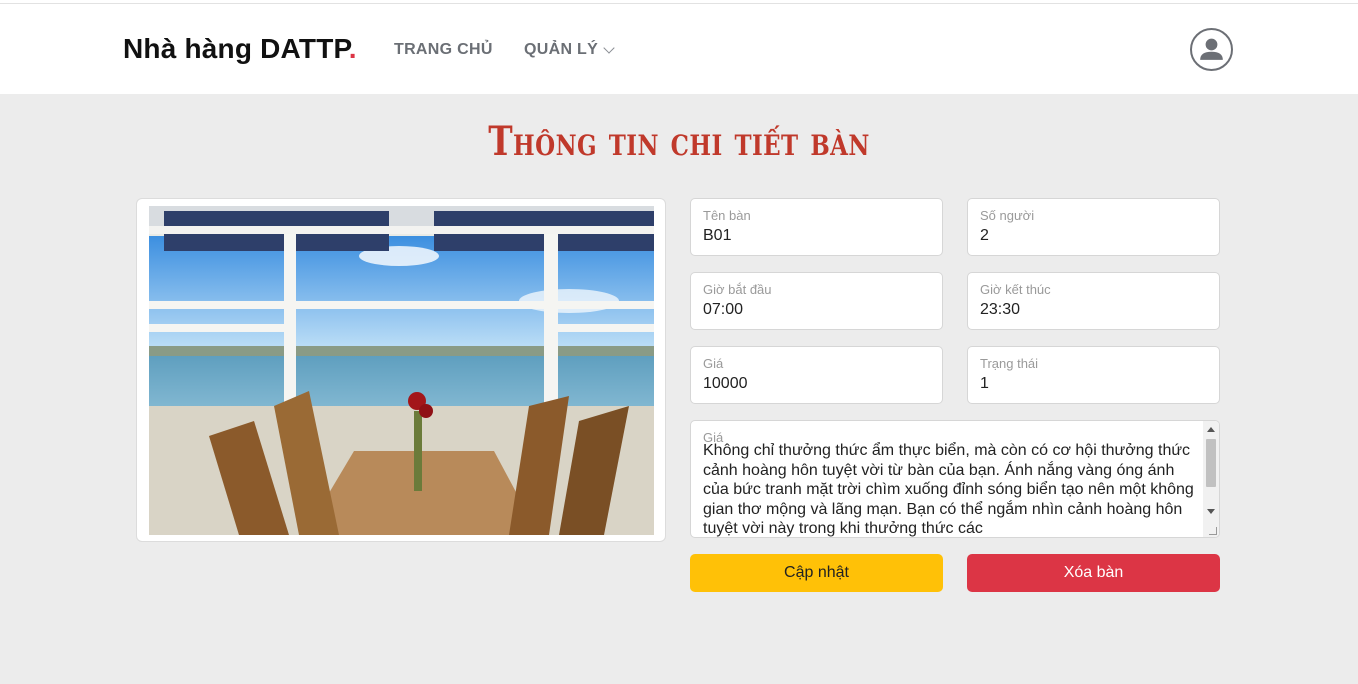 The image size is (1358, 684). What do you see at coordinates (737, 289) in the screenshot?
I see `start-time-label: Giờ bắt đầu` at bounding box center [737, 289].